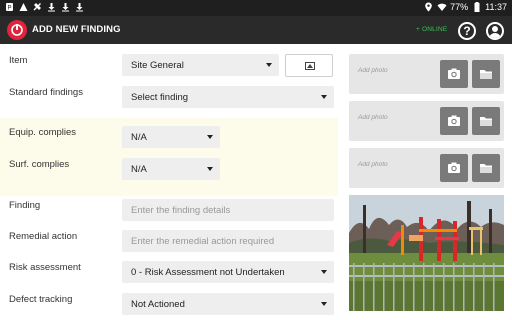  Describe the element at coordinates (496, 7) in the screenshot. I see `clock: 11:37` at that location.